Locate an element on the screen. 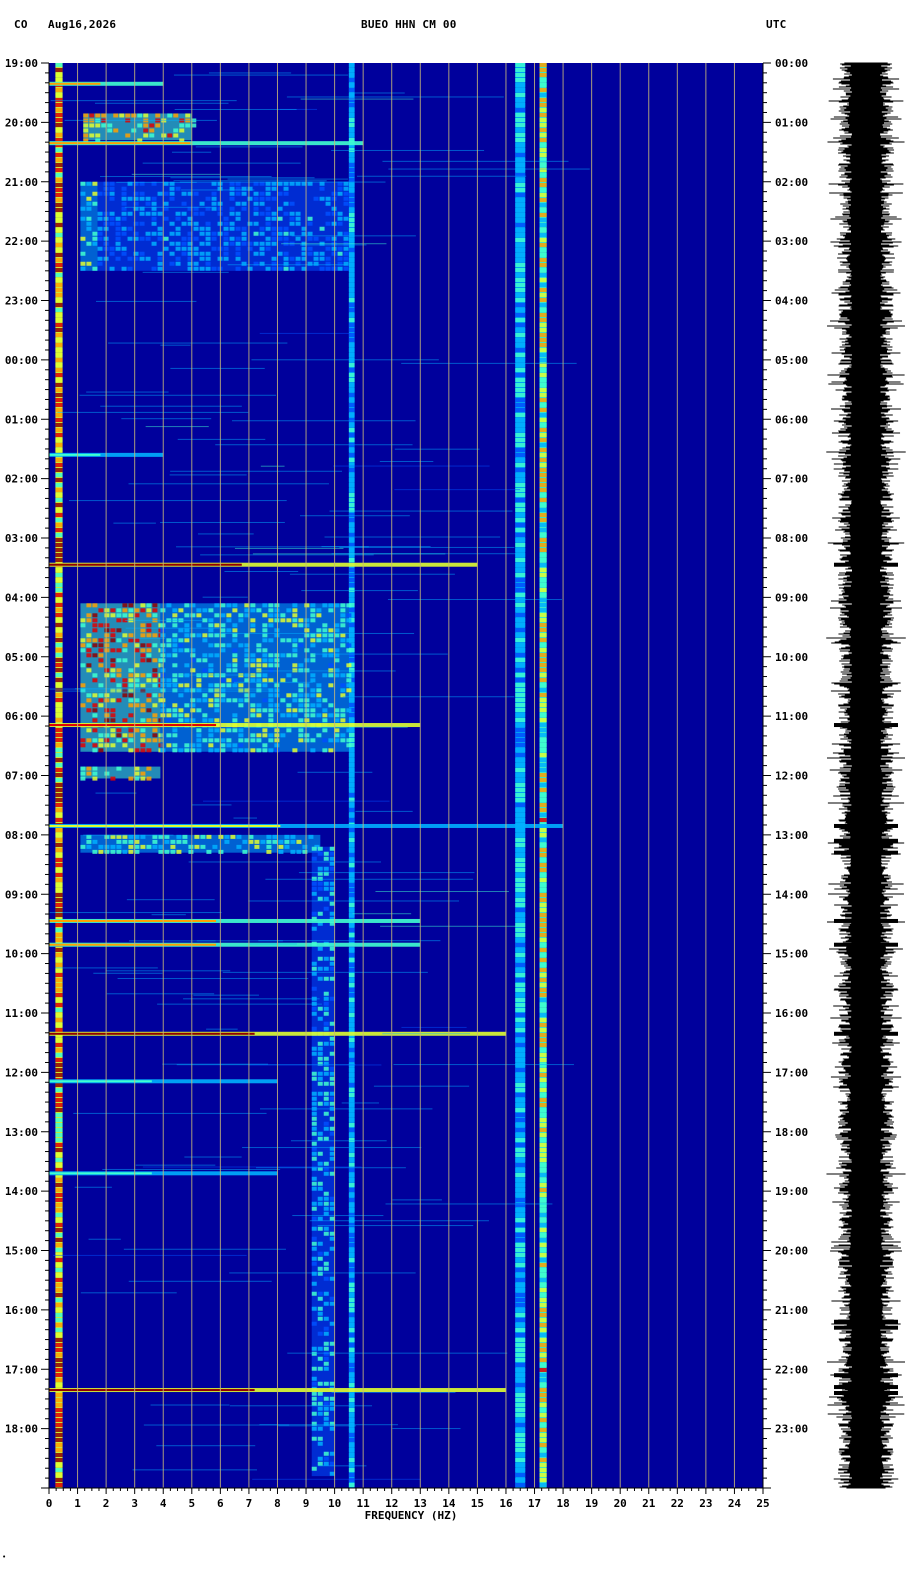 This screenshot has width=922, height=1584. right-time-label-0: 00:00 is located at coordinates (791, 63).